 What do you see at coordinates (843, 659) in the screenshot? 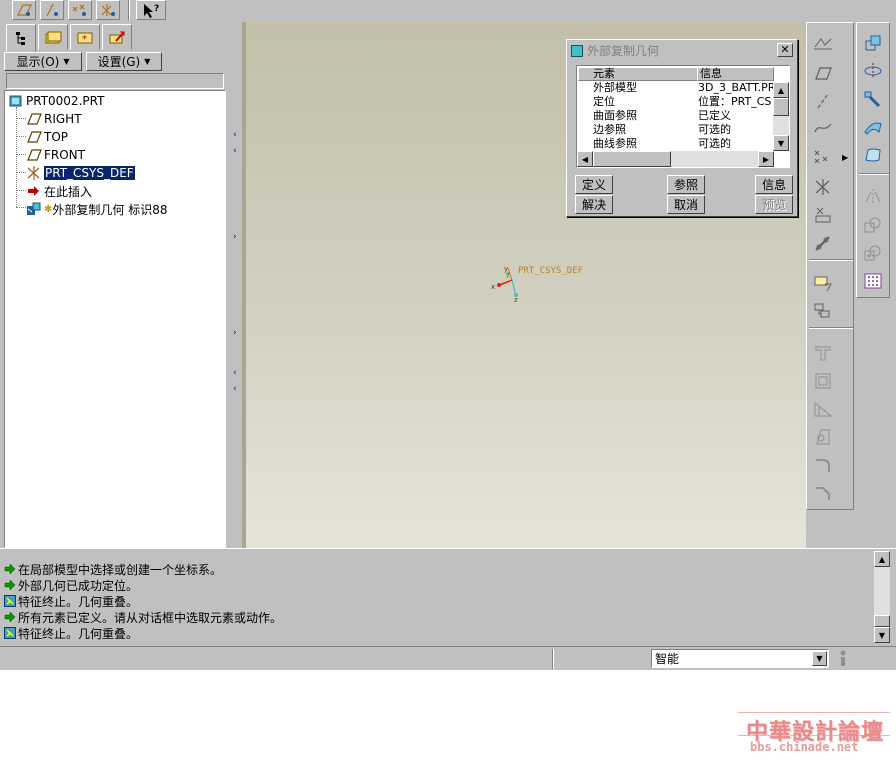
I see `busy-indicator-icon` at bounding box center [843, 659].